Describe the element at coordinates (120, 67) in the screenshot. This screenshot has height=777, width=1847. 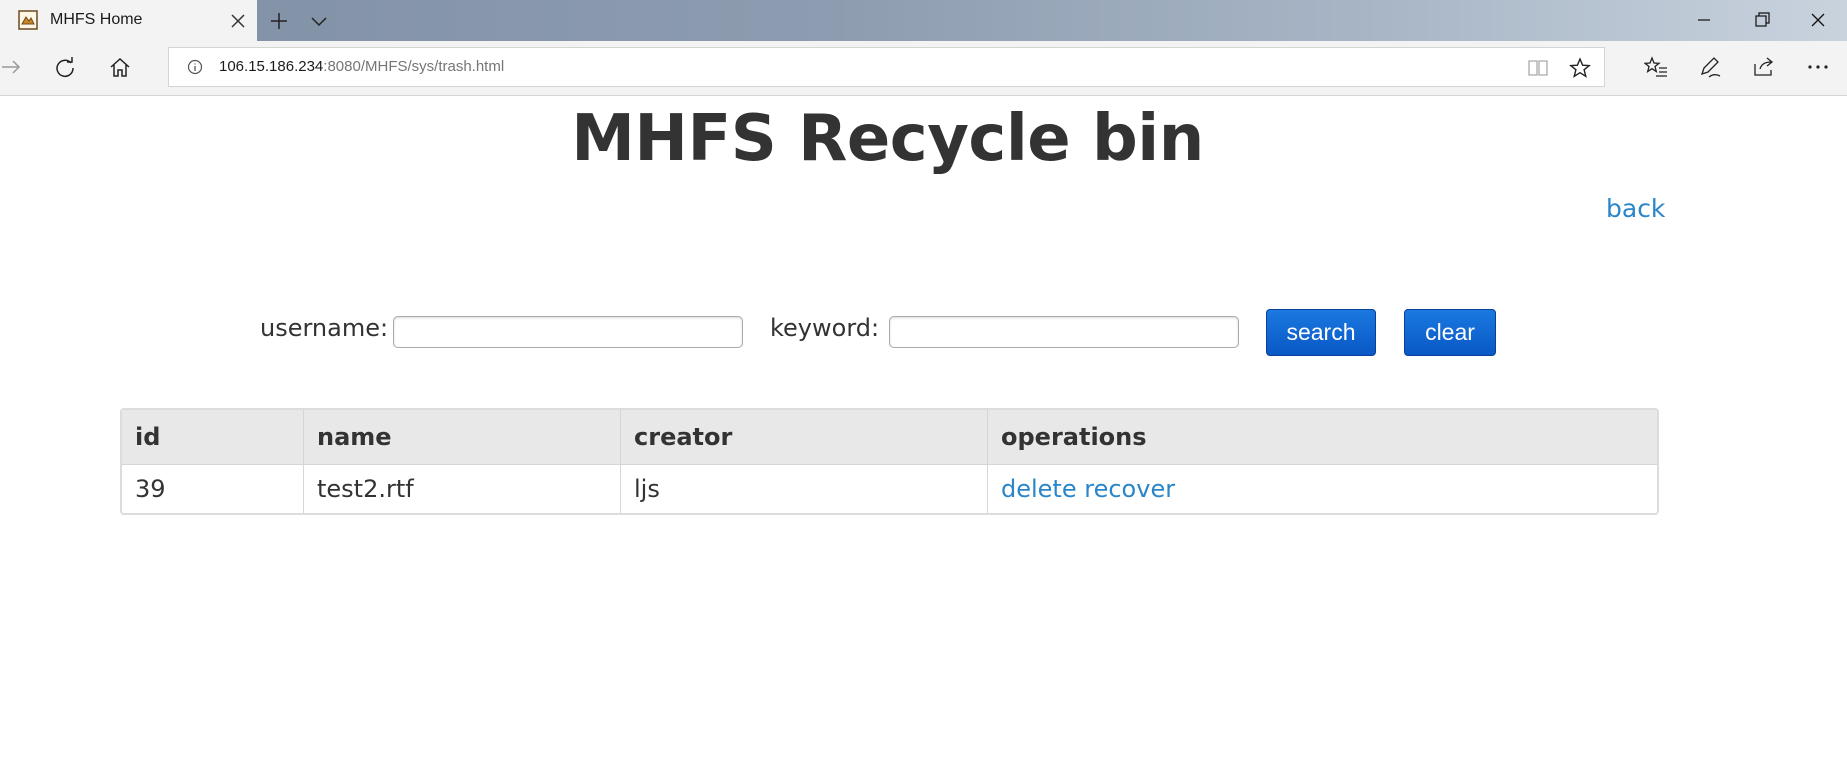
I see `home-icon` at that location.